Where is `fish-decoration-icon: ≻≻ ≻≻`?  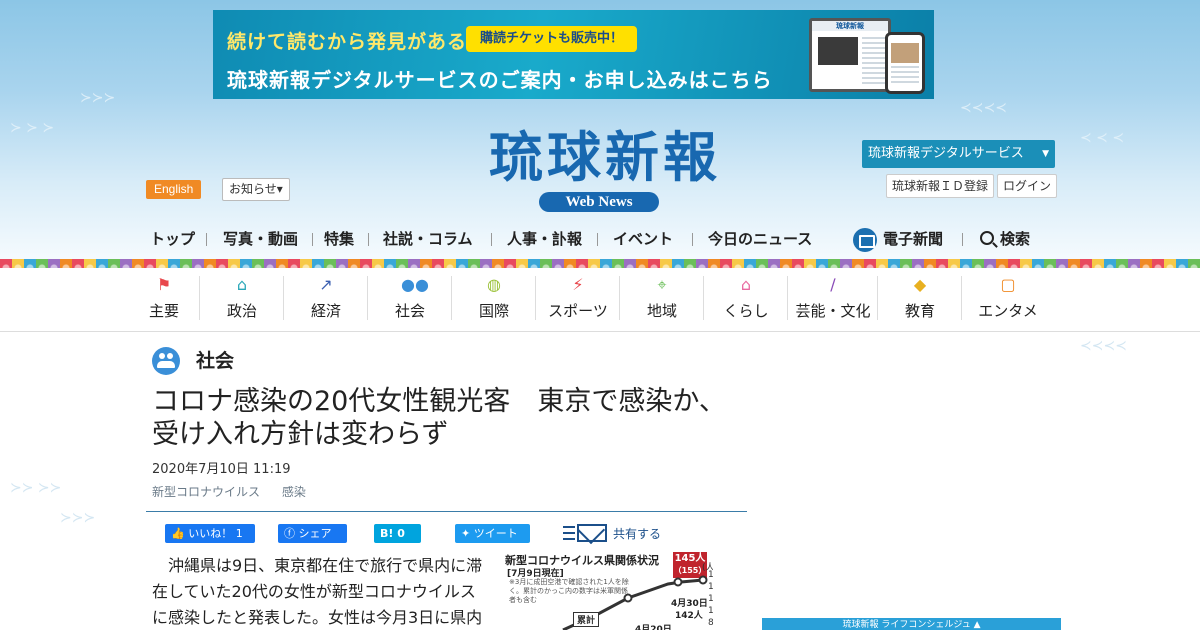
fish-decoration-icon: ≻≻ ≻≻ is located at coordinates (36, 488).